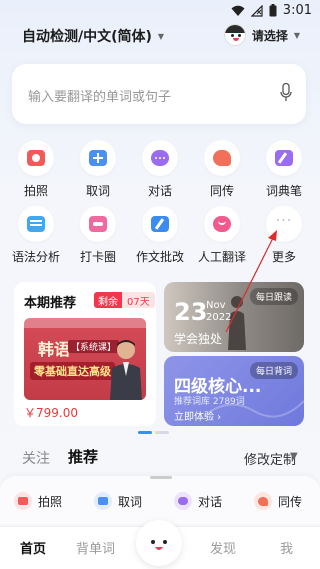  I want to click on vocab-subtitle: 推荐词库 2789词, so click(209, 402).